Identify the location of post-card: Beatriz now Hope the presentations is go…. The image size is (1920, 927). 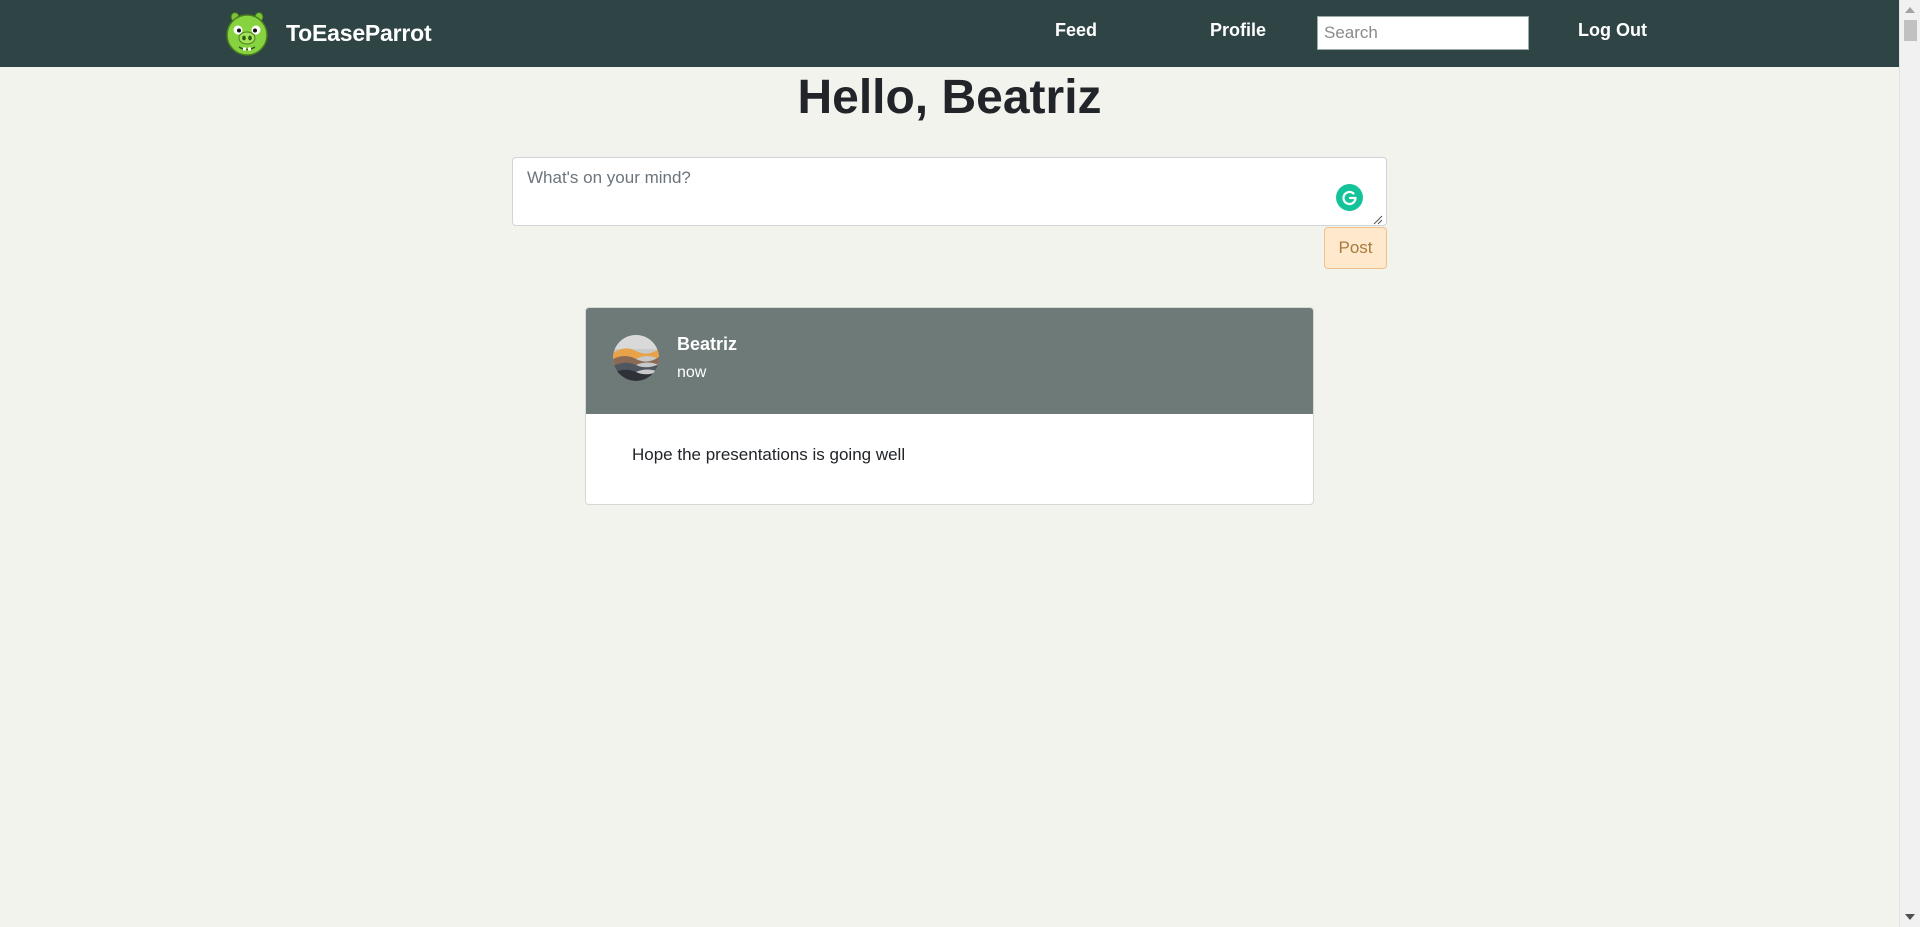
(949, 406).